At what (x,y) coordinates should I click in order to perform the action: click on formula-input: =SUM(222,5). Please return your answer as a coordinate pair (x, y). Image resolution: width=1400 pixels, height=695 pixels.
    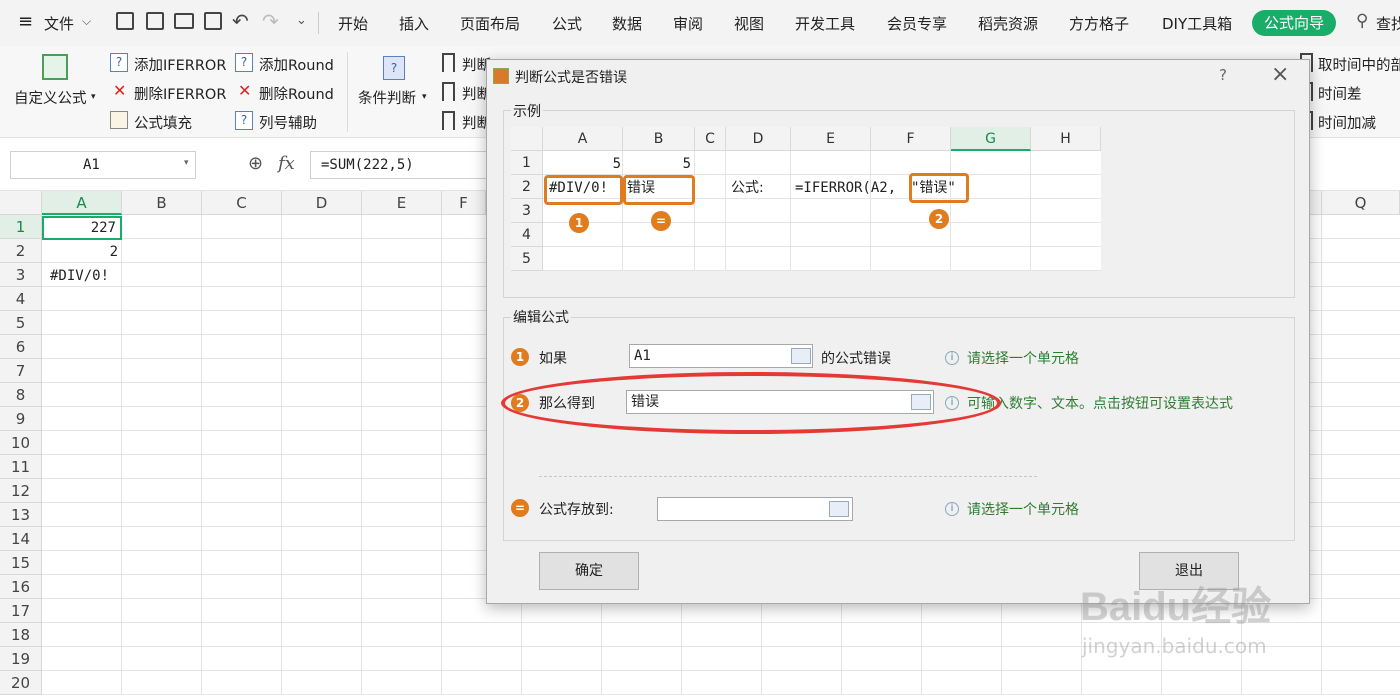
    Looking at the image, I should click on (400, 165).